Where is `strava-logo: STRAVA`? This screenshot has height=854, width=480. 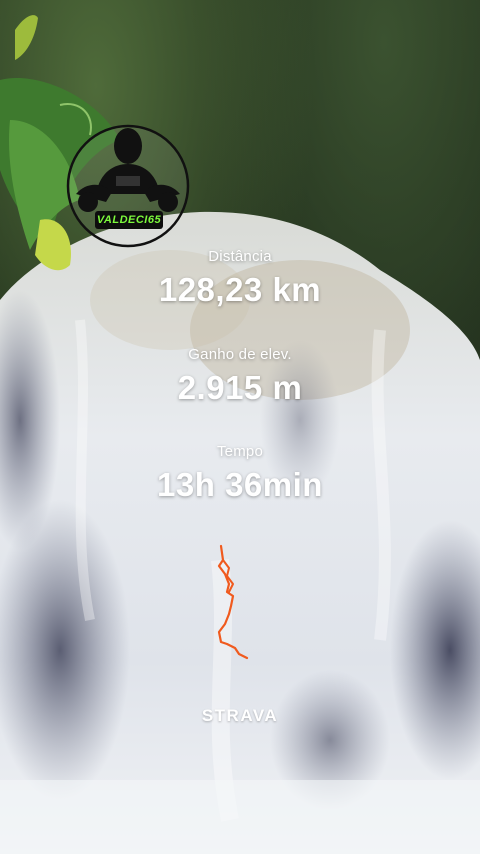
strava-logo: STRAVA is located at coordinates (240, 715).